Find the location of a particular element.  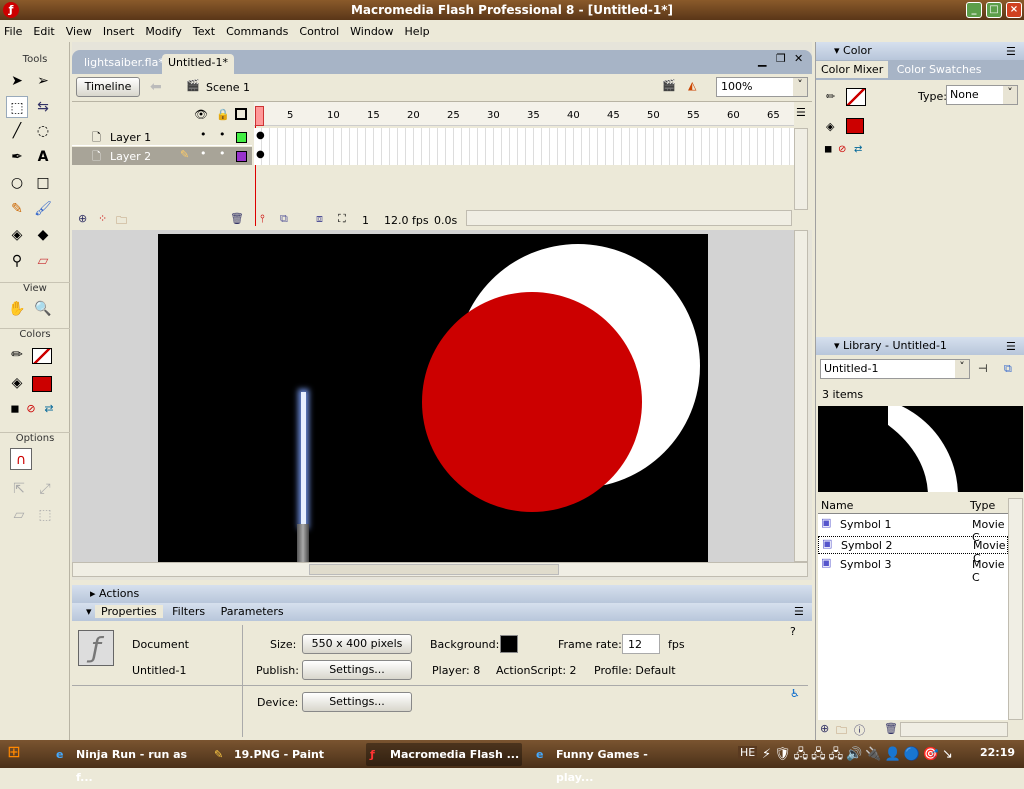

flash-app-icon: ƒ is located at coordinates (11, 10).